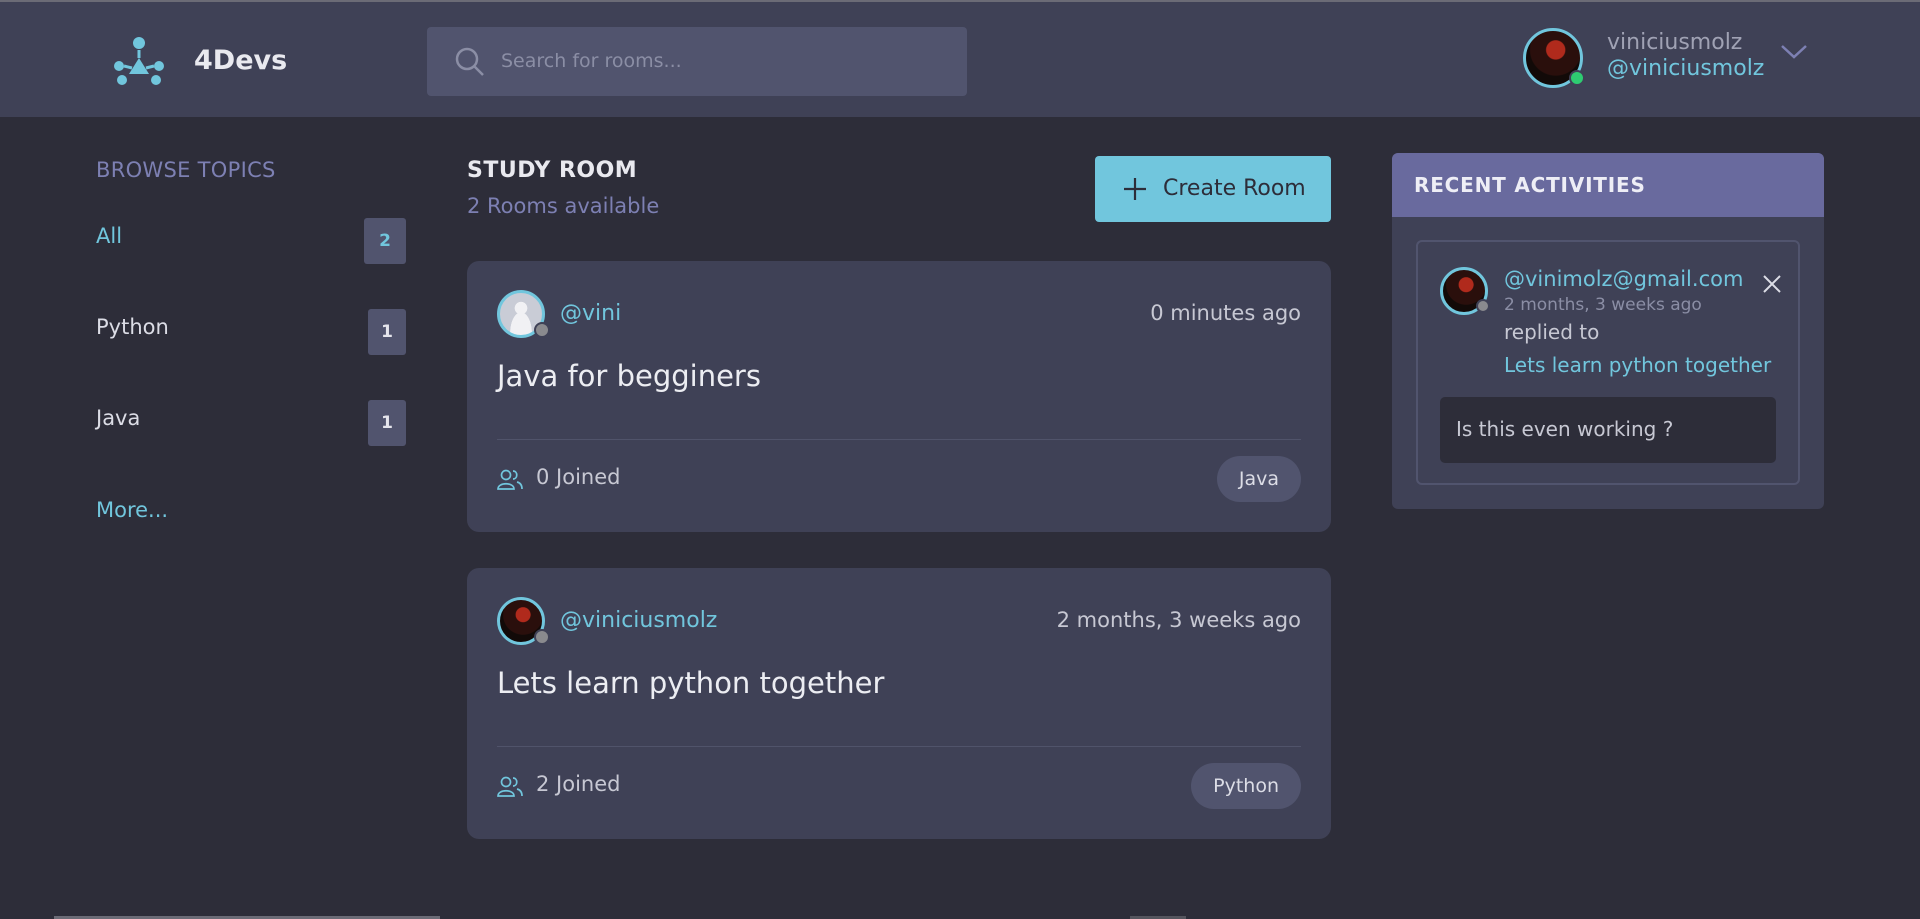 Image resolution: width=1920 pixels, height=919 pixels. I want to click on browse-topics-heading: BROWSE TOPICS, so click(186, 170).